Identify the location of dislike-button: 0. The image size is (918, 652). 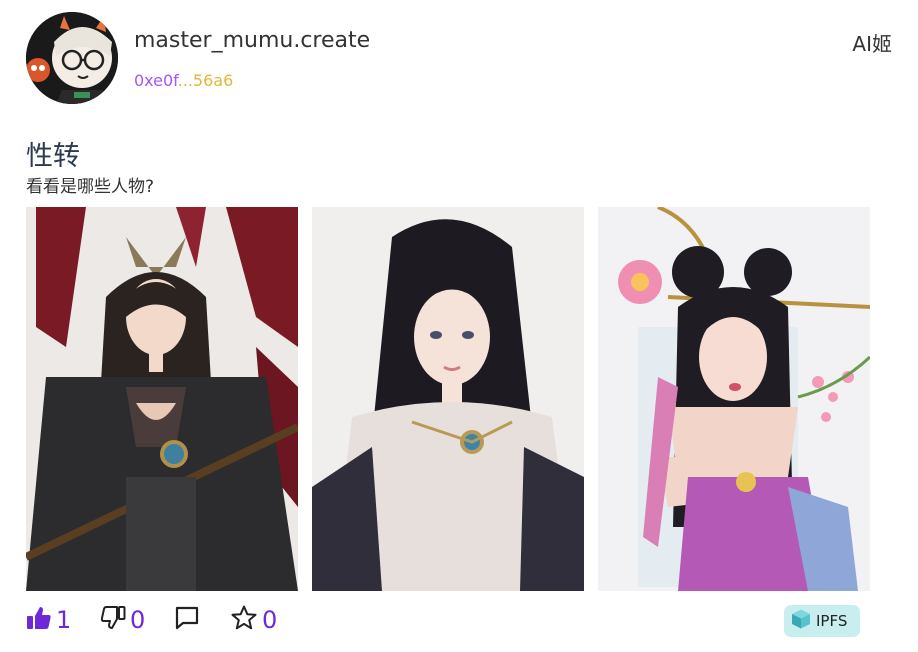
(122, 620).